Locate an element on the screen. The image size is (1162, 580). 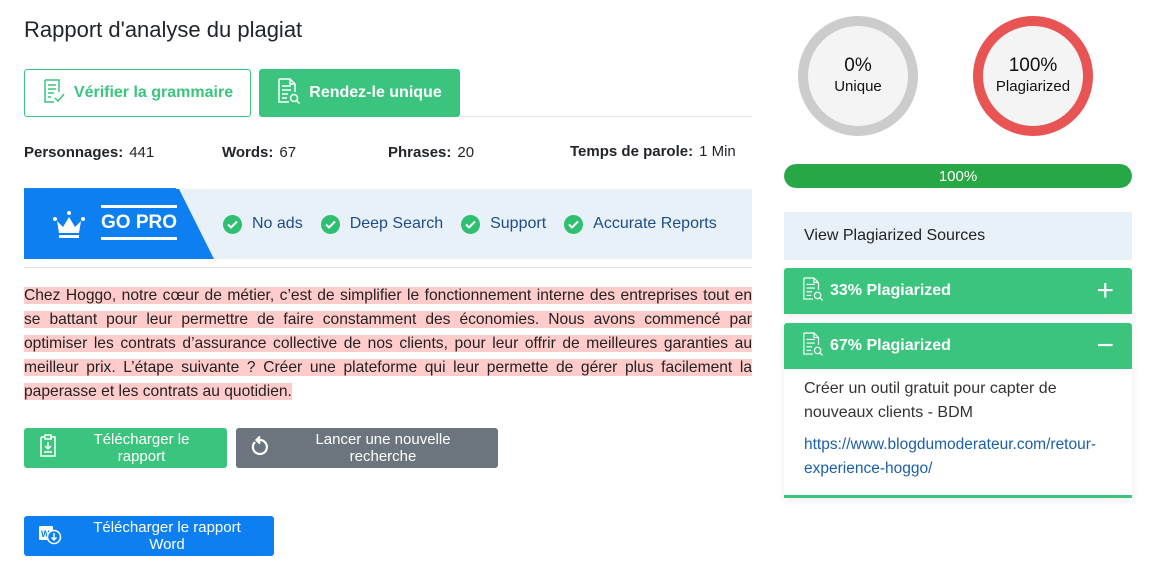
collapse-minus-icon: − is located at coordinates (1105, 346).